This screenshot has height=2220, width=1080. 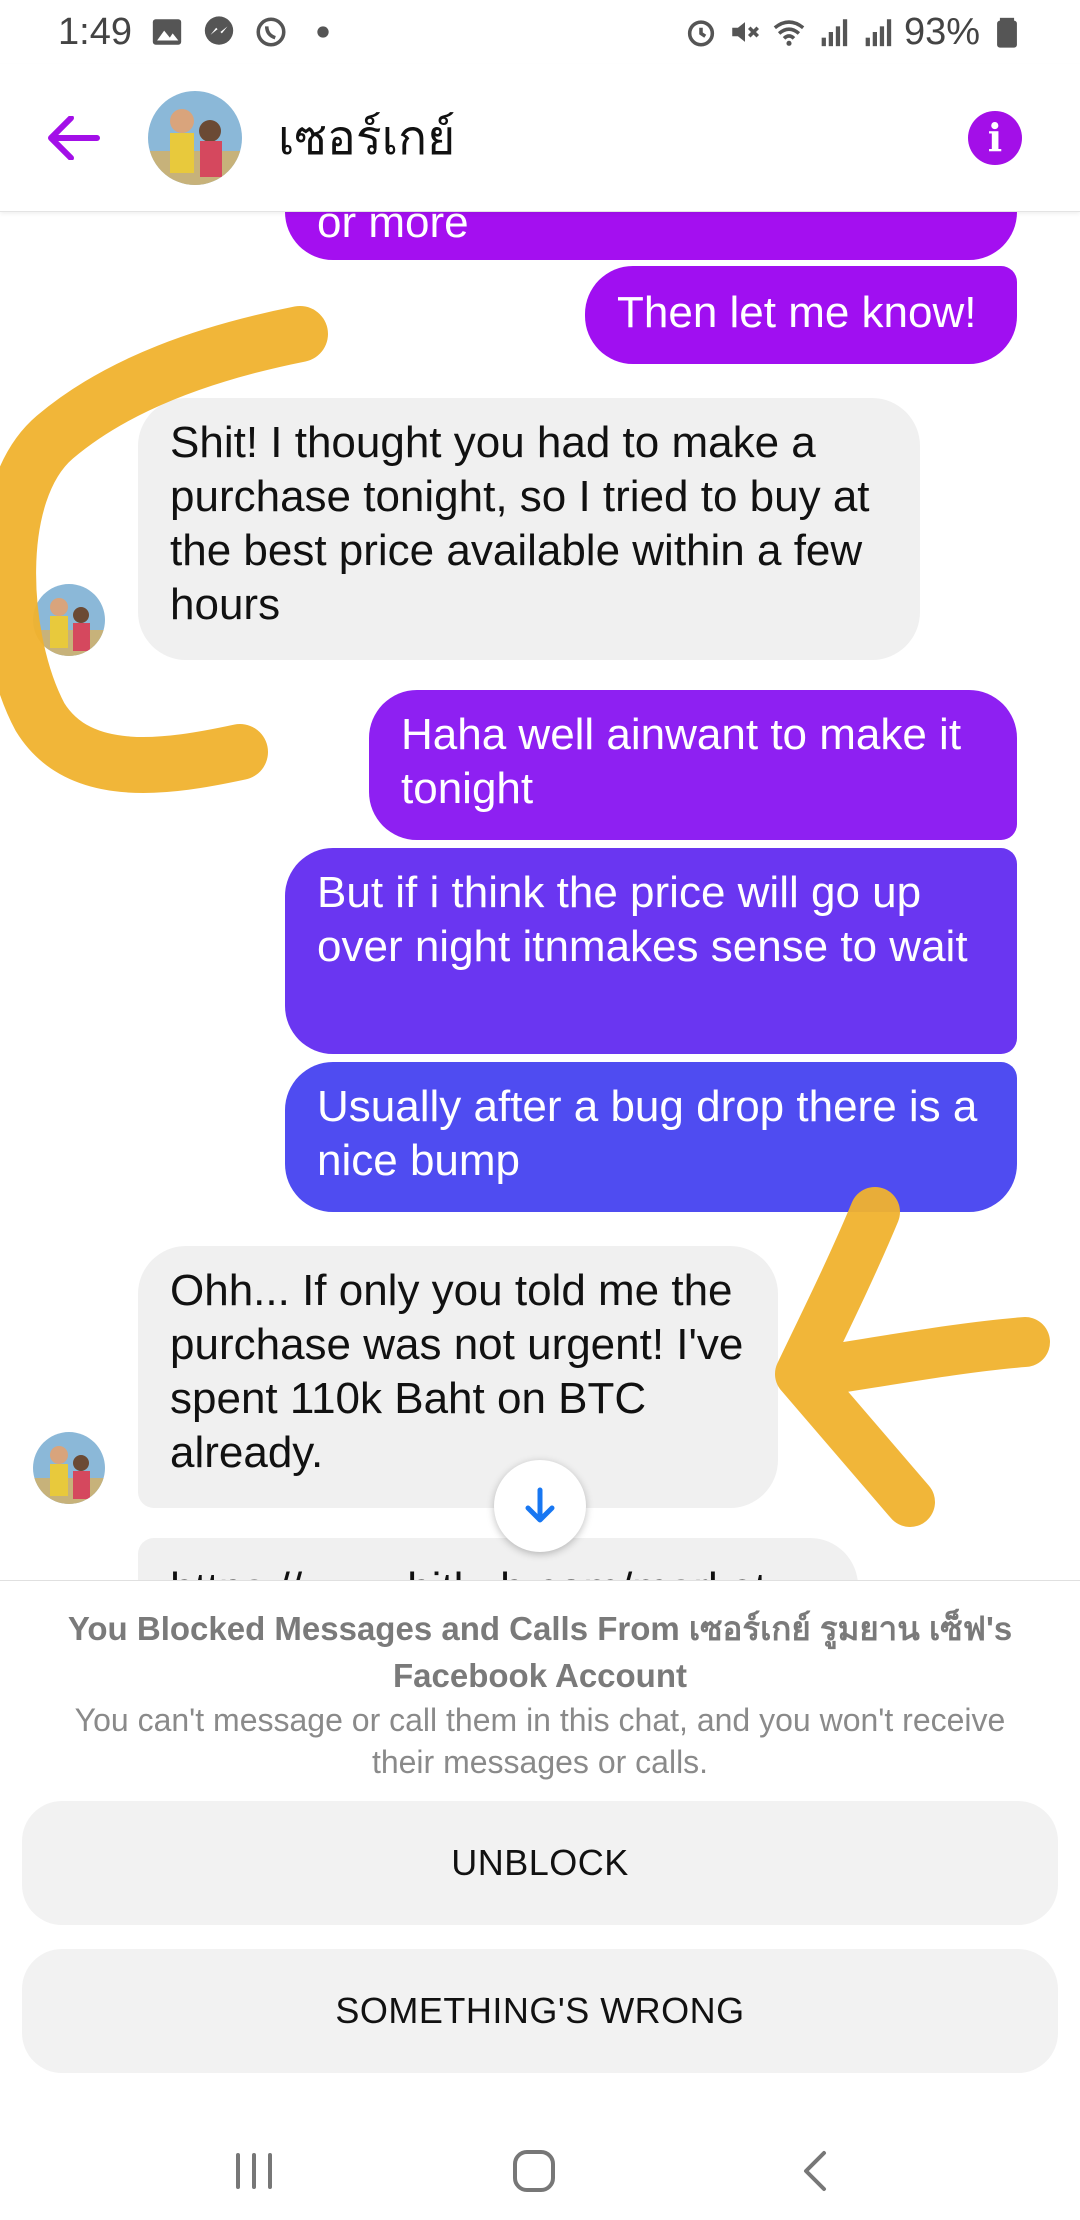 I want to click on something-wrong-label: SOMETHING'S WRONG, so click(x=540, y=2010).